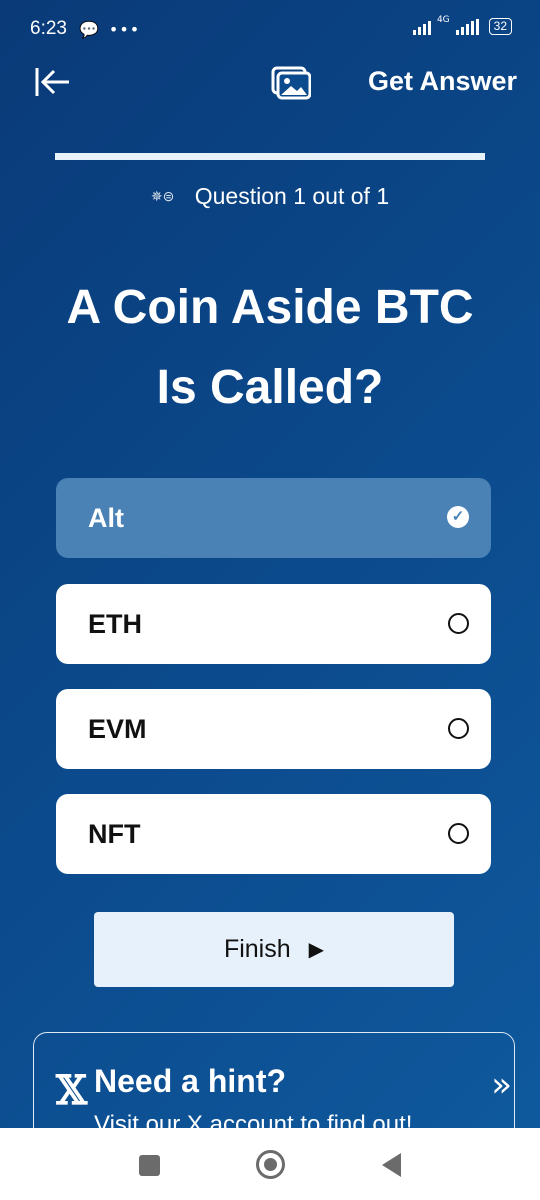 The width and height of the screenshot is (540, 1200). I want to click on question-counter-text: Question 1 out of 1, so click(292, 196).